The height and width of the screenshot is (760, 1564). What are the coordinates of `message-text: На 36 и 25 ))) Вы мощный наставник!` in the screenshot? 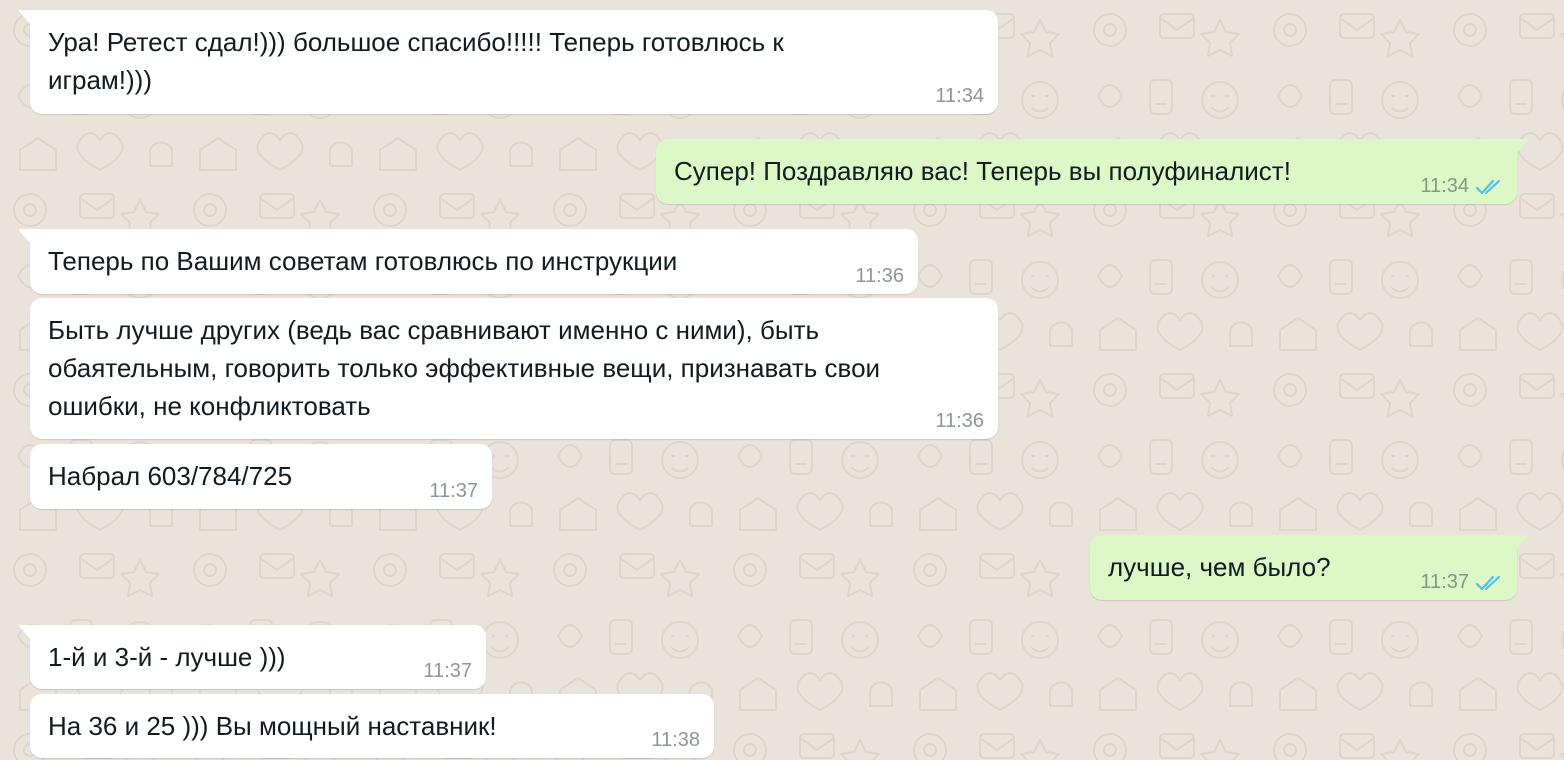 It's located at (272, 726).